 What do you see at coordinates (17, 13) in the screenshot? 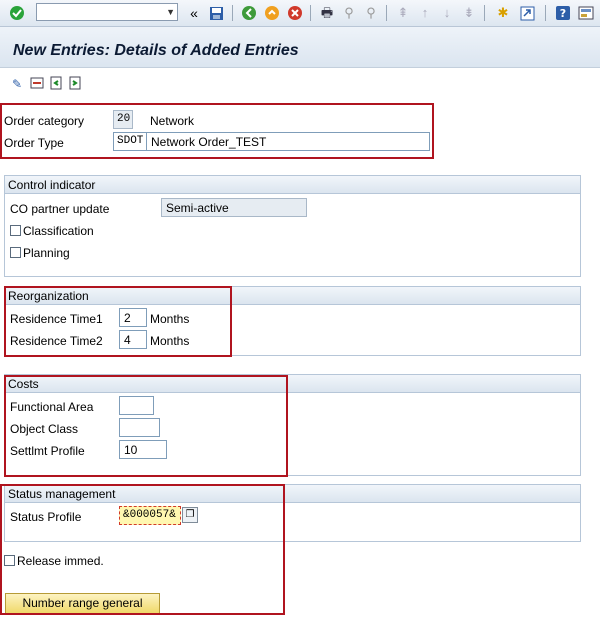
I see `check-icon` at bounding box center [17, 13].